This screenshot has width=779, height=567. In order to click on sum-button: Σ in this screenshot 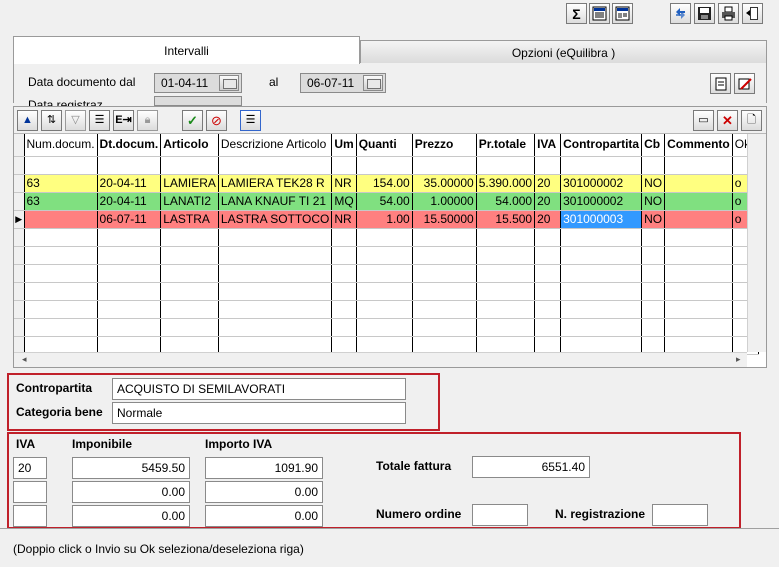, I will do `click(576, 13)`.